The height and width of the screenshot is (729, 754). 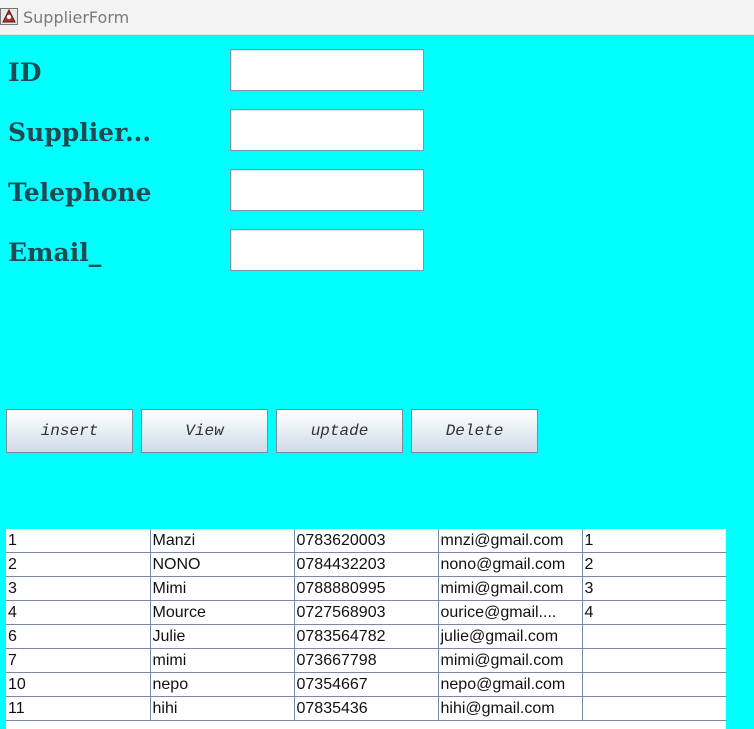 What do you see at coordinates (327, 250) in the screenshot?
I see `email-field` at bounding box center [327, 250].